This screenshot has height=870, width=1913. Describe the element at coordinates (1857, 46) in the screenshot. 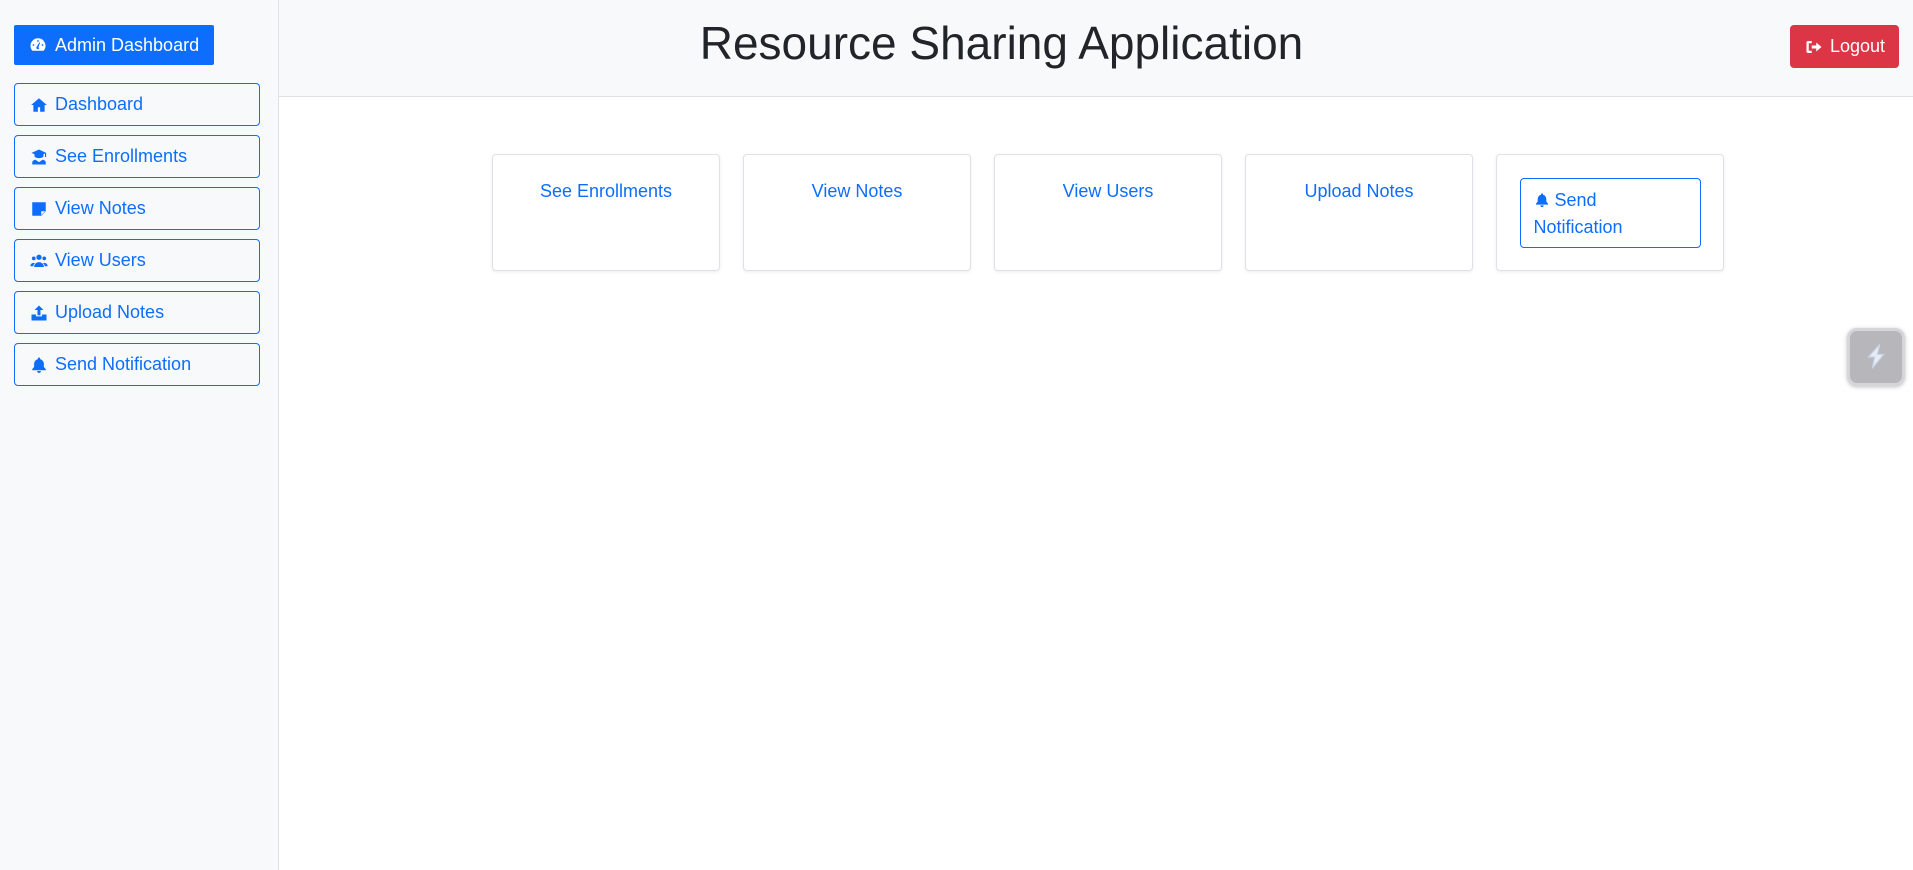

I see `logout-label: Logout` at that location.